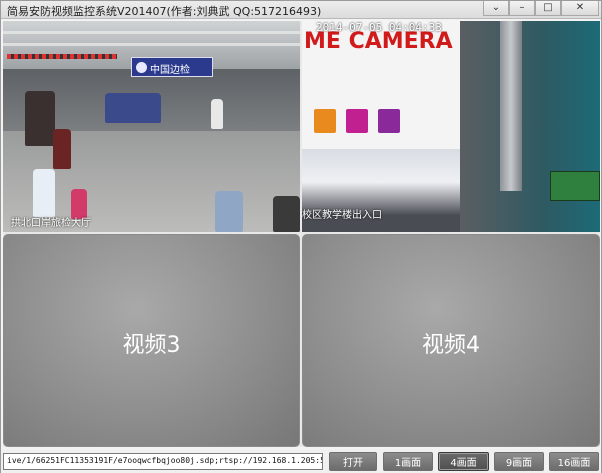  Describe the element at coordinates (342, 215) in the screenshot. I see `video2-caption: 校区教学楼出入口` at that location.